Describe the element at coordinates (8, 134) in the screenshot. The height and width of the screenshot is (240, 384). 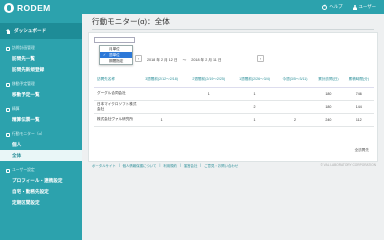
I see `monitor-icon` at that location.